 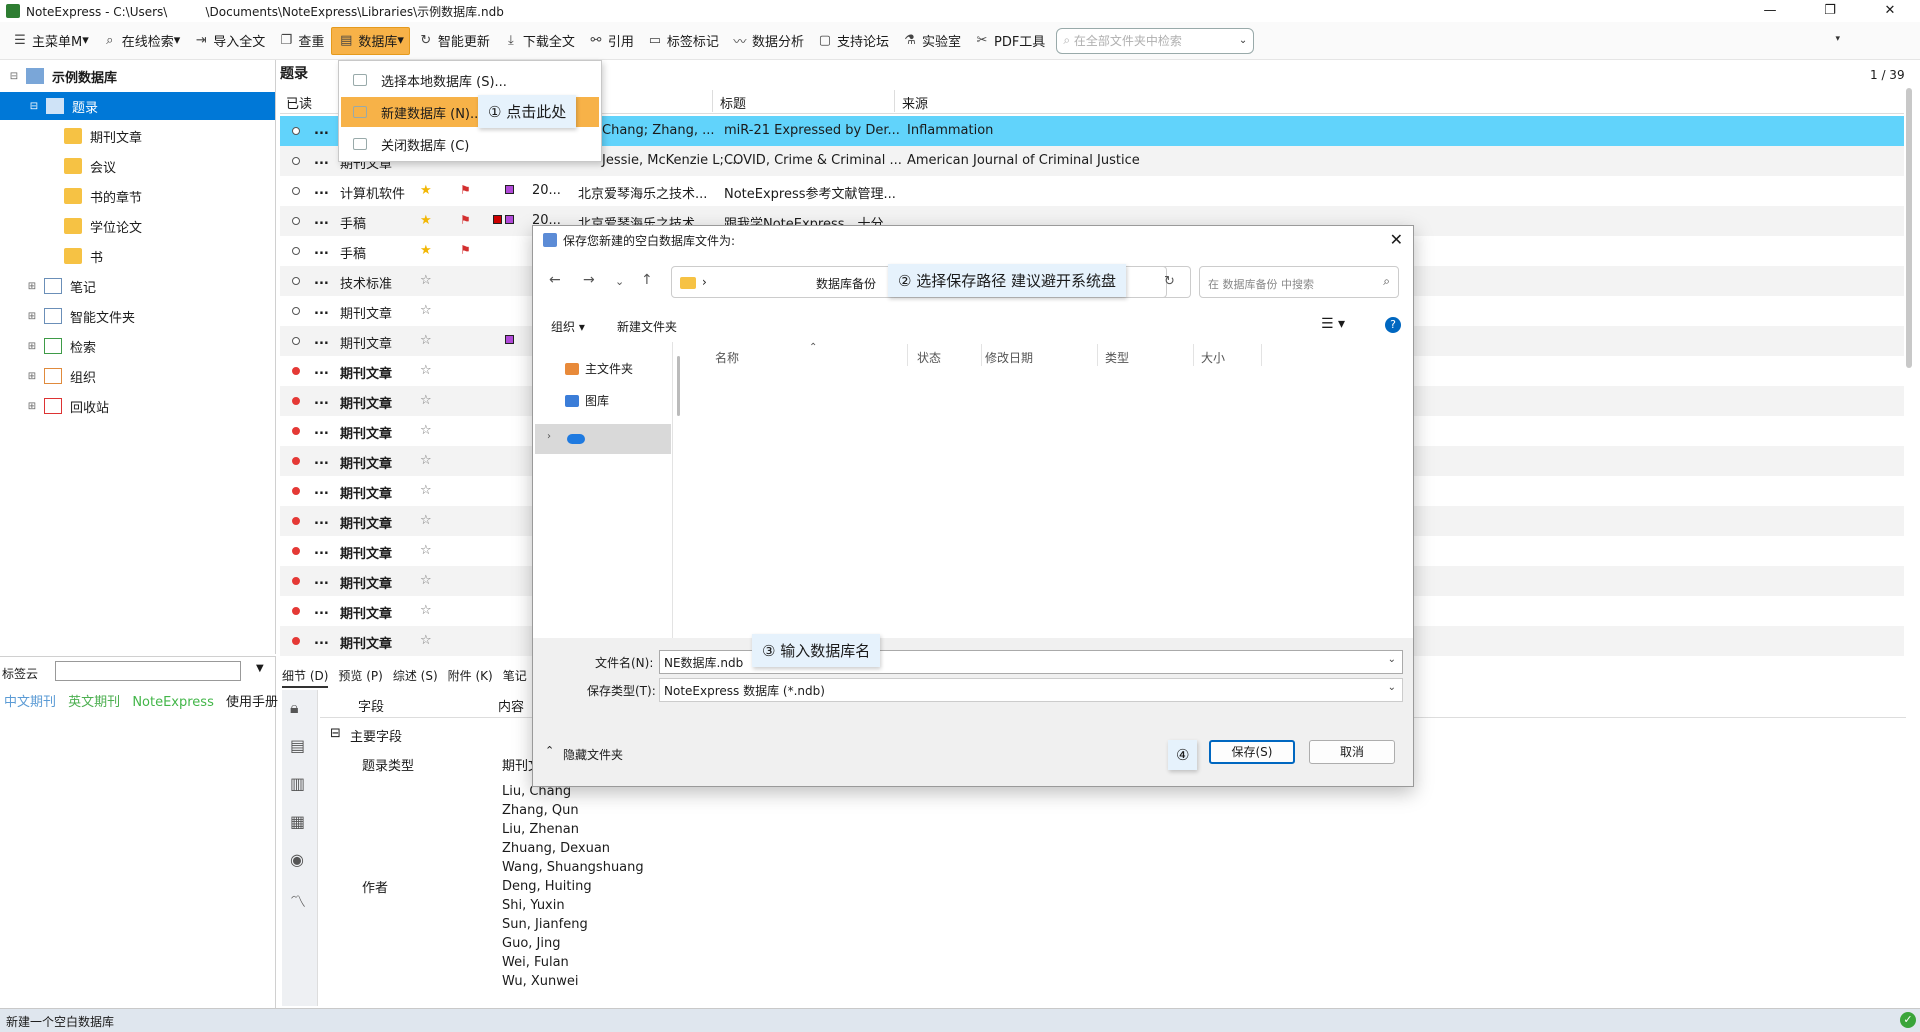 I want to click on tree-item-notes: ⊞ 笔记, so click(x=61, y=286).